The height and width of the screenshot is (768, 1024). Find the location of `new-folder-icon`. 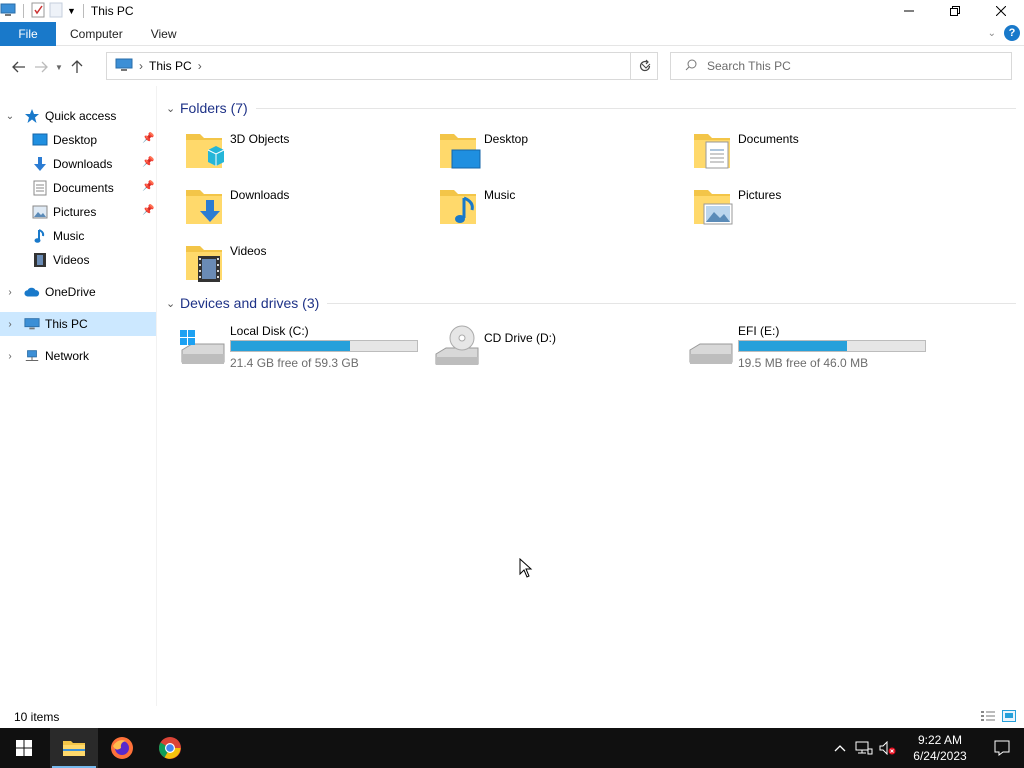

new-folder-icon is located at coordinates (56, 11).